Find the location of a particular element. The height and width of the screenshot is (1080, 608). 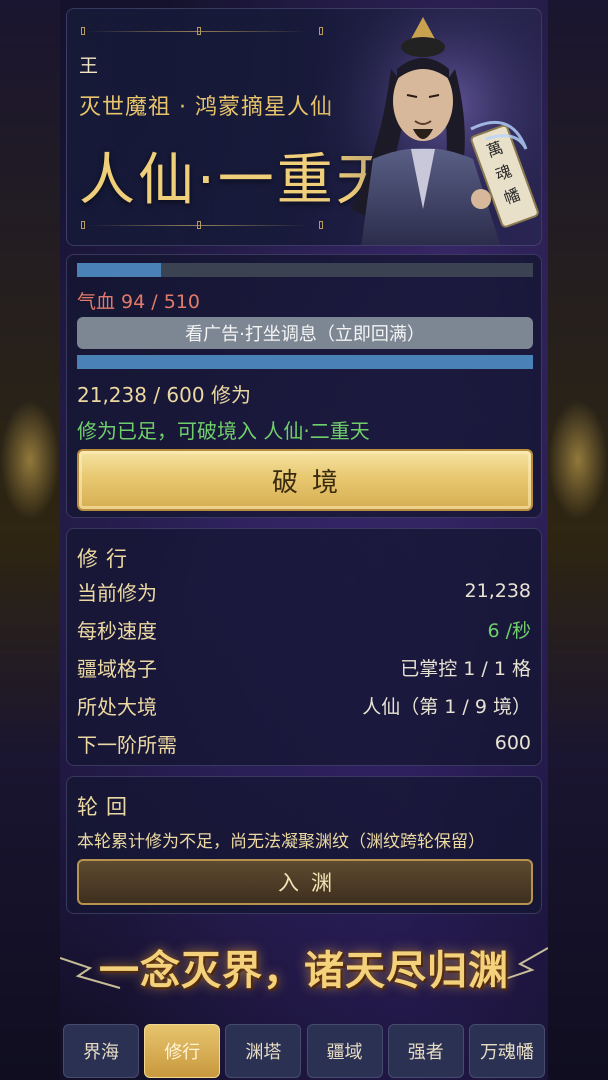

stat-row-next-requirement: 下一阶所需 600 is located at coordinates (304, 743).